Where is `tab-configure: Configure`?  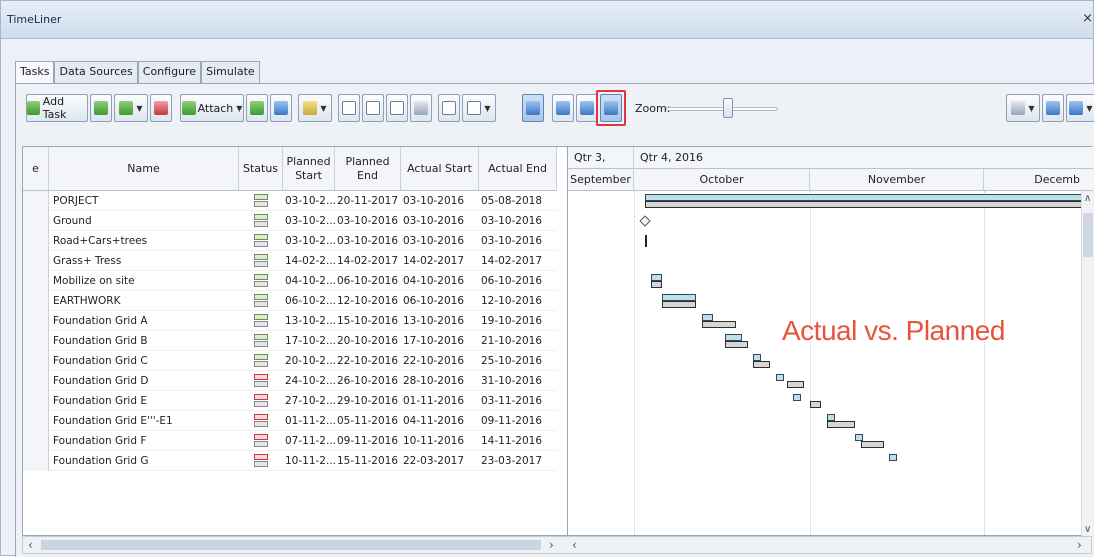 tab-configure: Configure is located at coordinates (169, 72).